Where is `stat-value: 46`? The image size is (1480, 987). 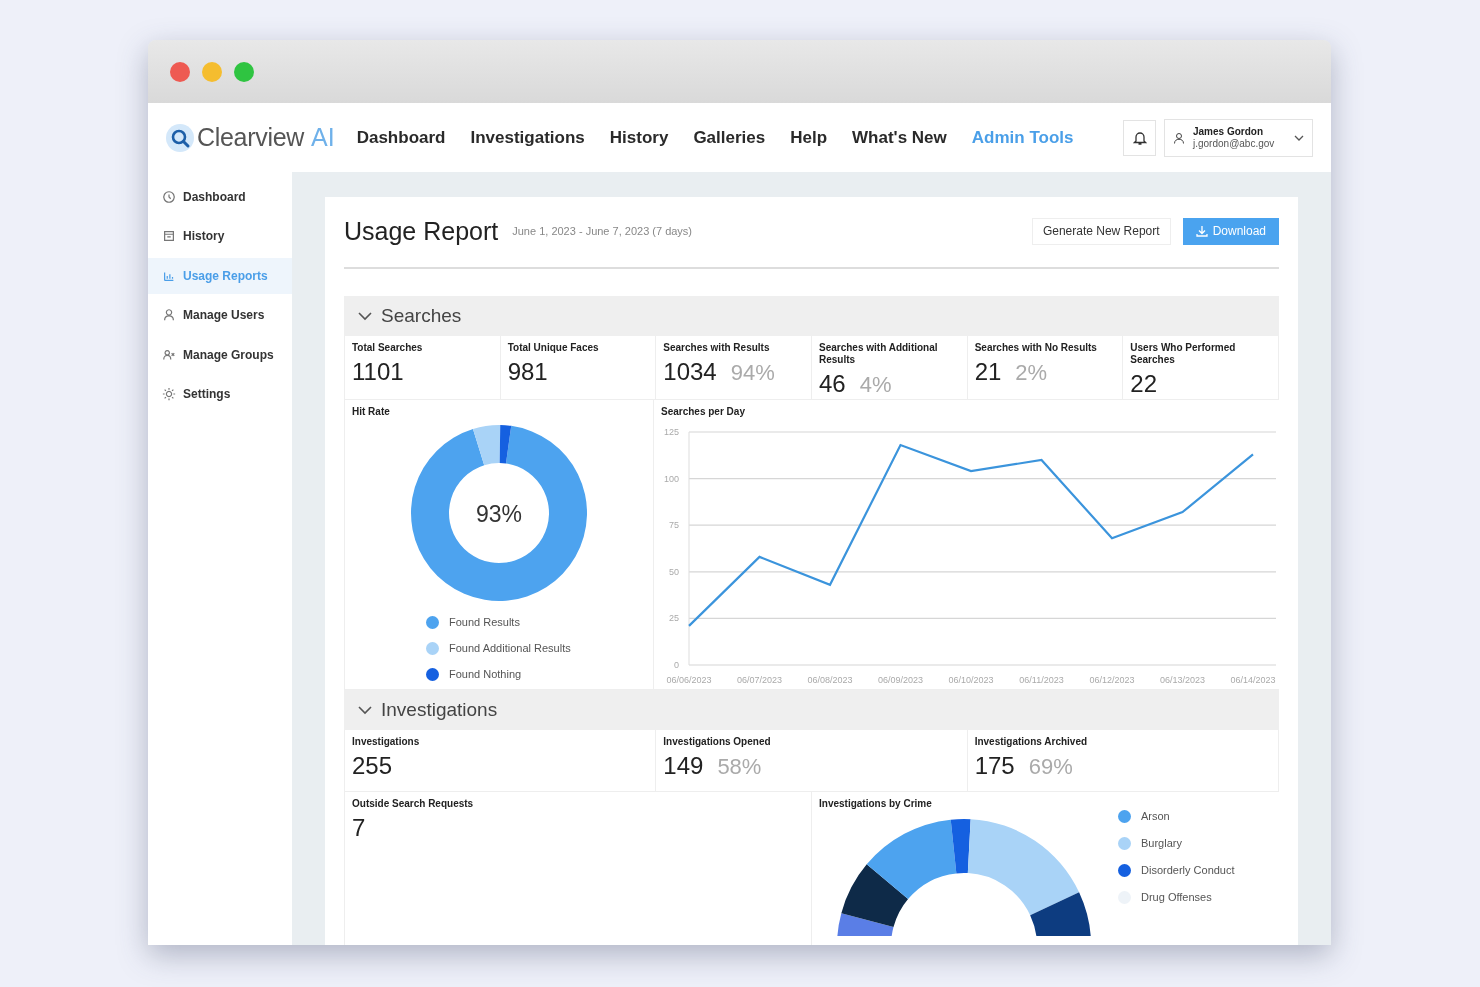 stat-value: 46 is located at coordinates (832, 384).